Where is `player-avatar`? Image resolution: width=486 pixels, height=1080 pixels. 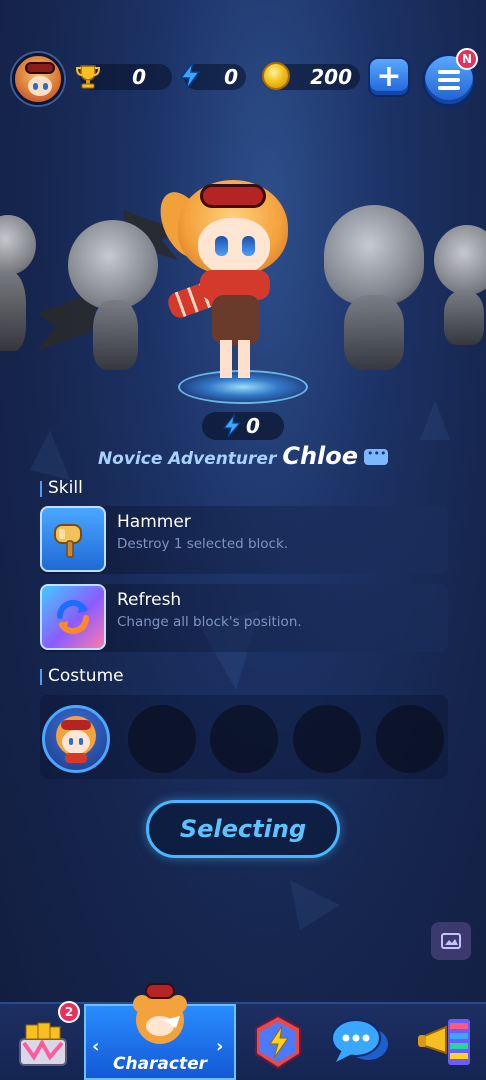 player-avatar is located at coordinates (38, 79).